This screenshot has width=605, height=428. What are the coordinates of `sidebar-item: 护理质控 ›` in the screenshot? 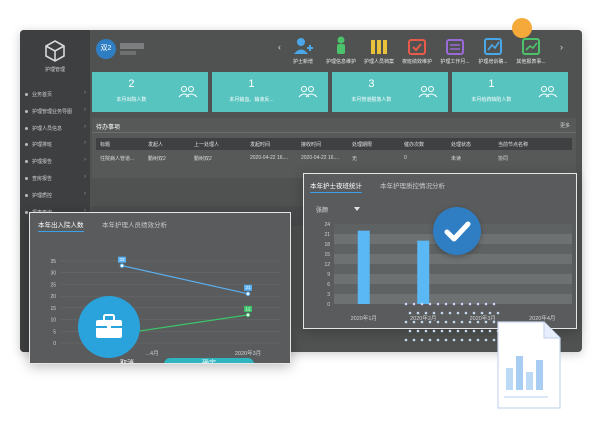 It's located at (55, 196).